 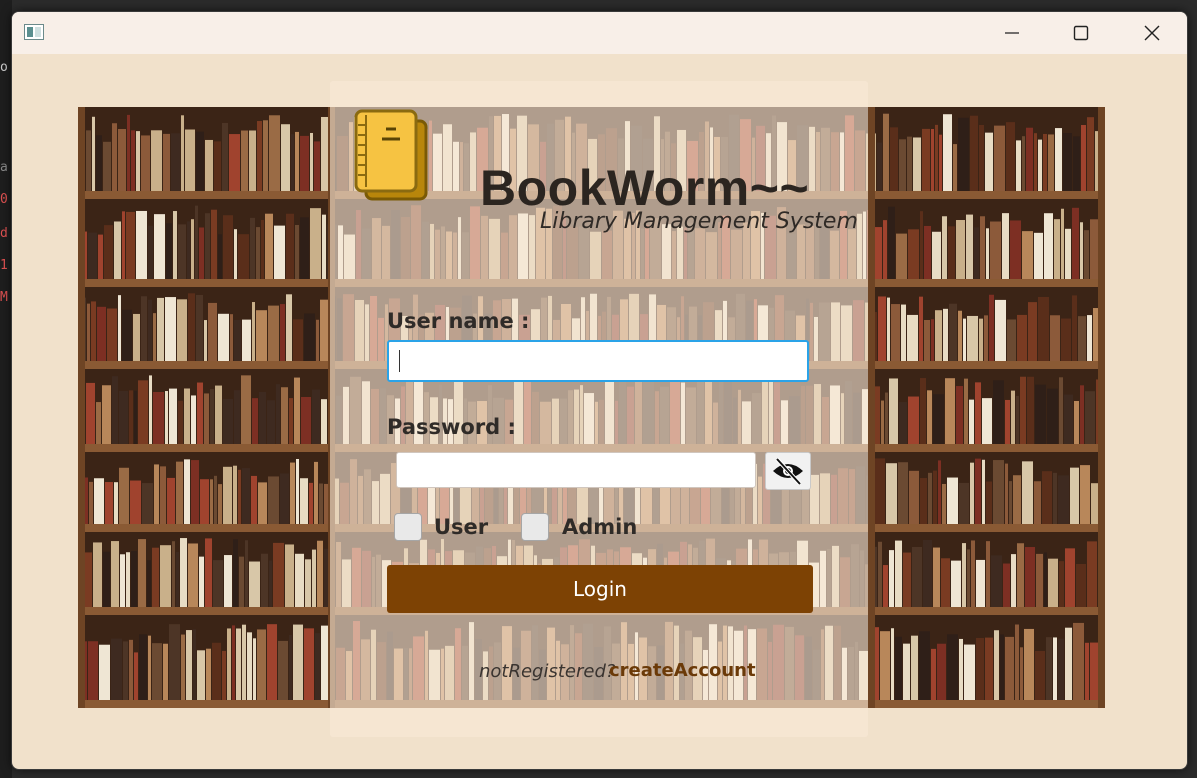 I want to click on role-user-checkbox, so click(x=408, y=527).